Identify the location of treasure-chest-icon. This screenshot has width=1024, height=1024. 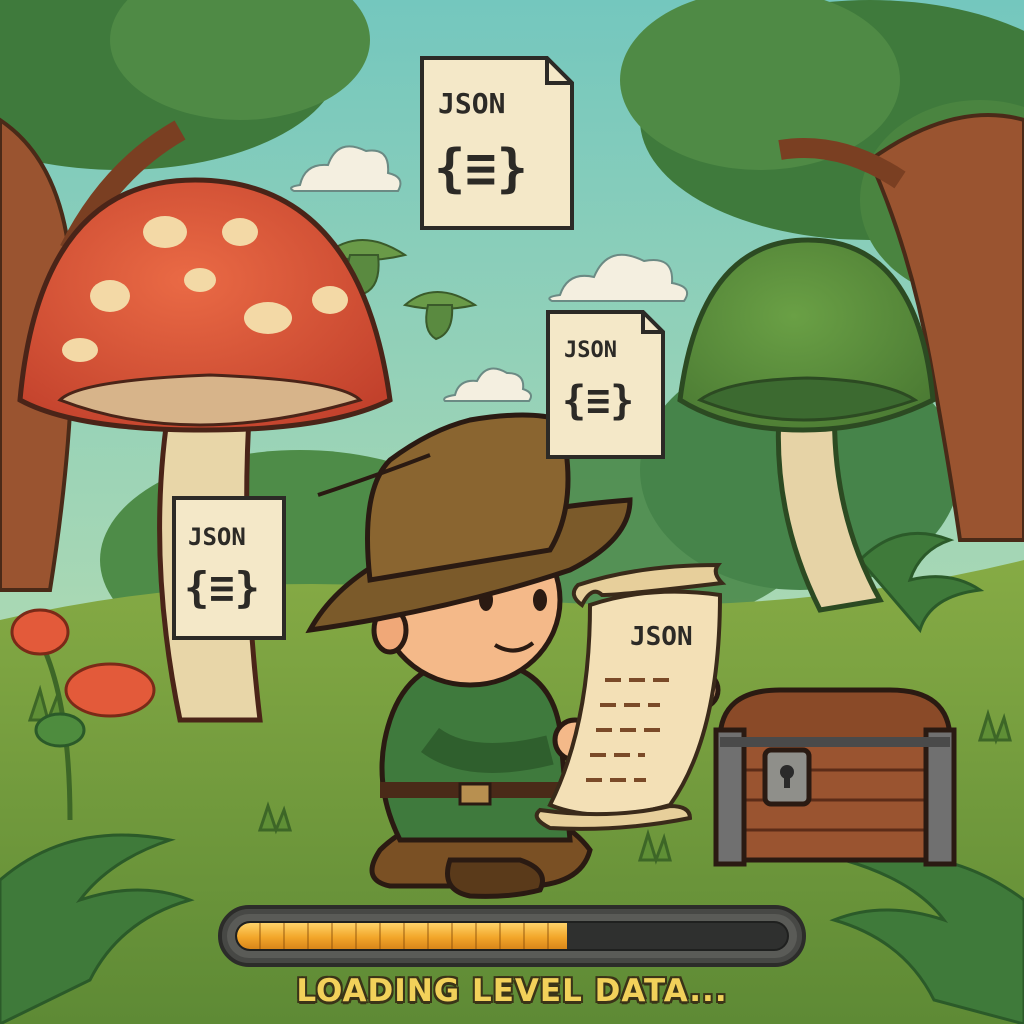
(835, 777).